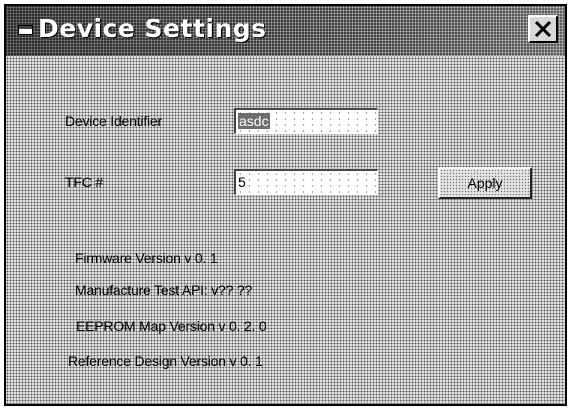 This screenshot has height=410, width=571. I want to click on reference-design-version-text: Reference Design Version v 0. 1, so click(165, 361).